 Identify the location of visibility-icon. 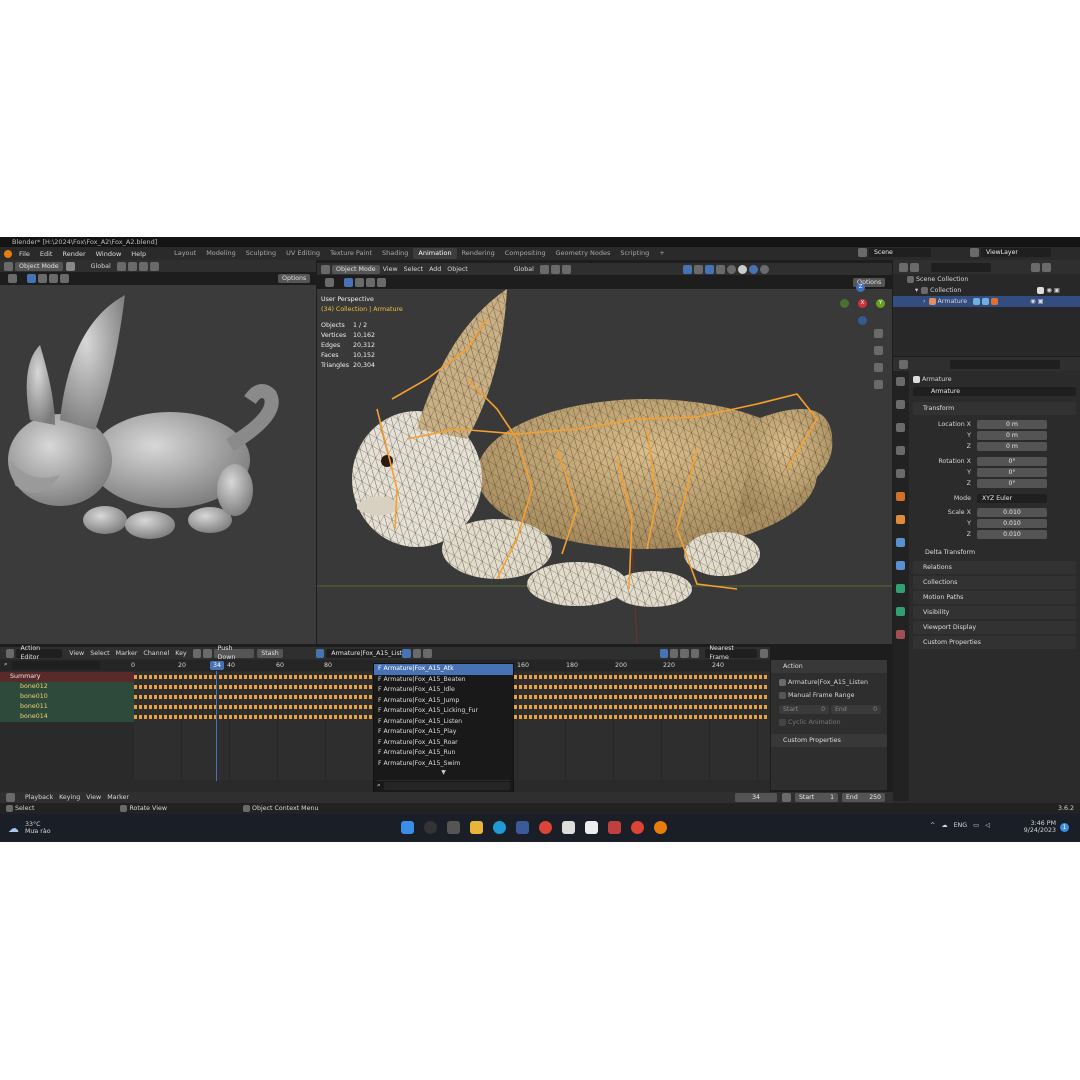
(687, 269).